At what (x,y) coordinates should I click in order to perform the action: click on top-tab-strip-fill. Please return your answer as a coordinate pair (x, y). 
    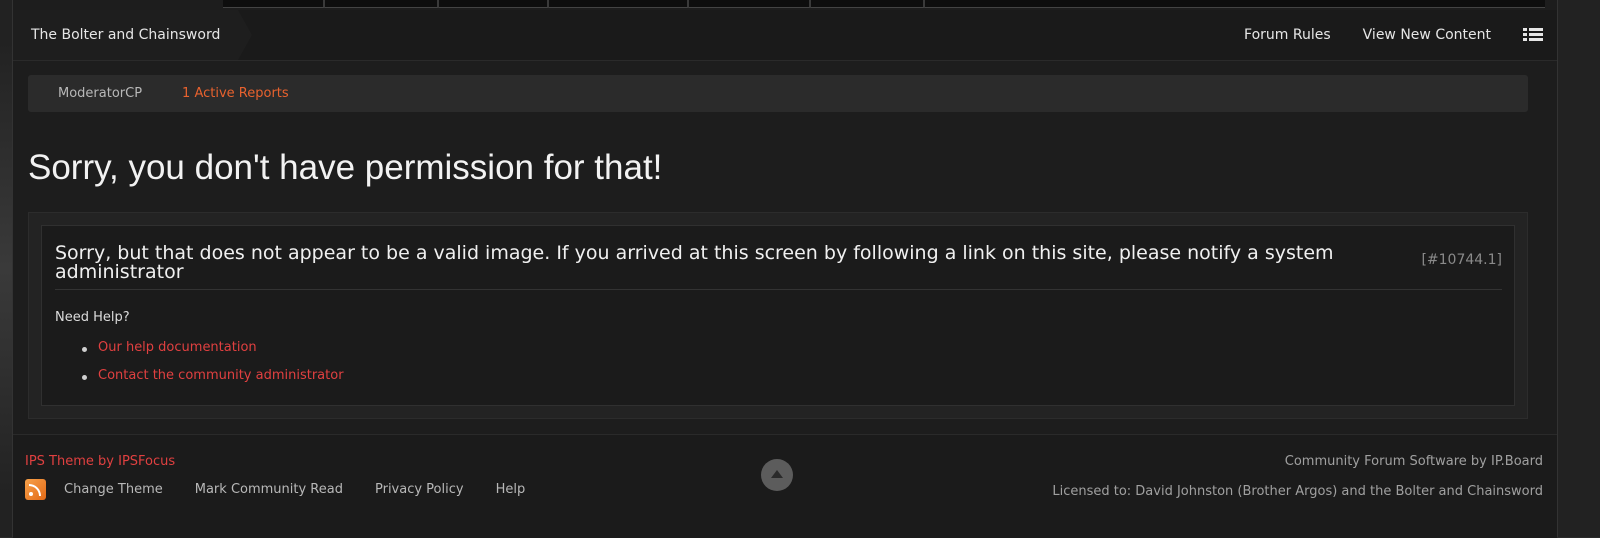
    Looking at the image, I should click on (1235, 4).